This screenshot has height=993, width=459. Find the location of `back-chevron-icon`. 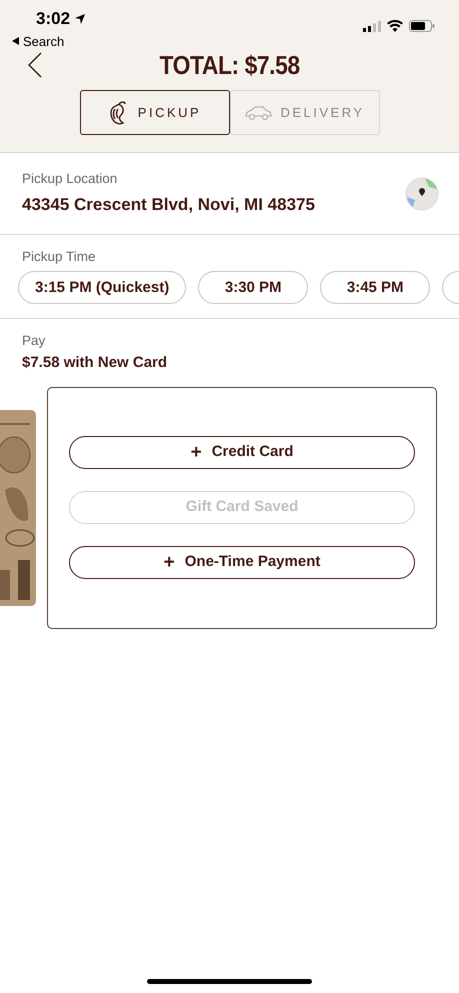

back-chevron-icon is located at coordinates (35, 65).